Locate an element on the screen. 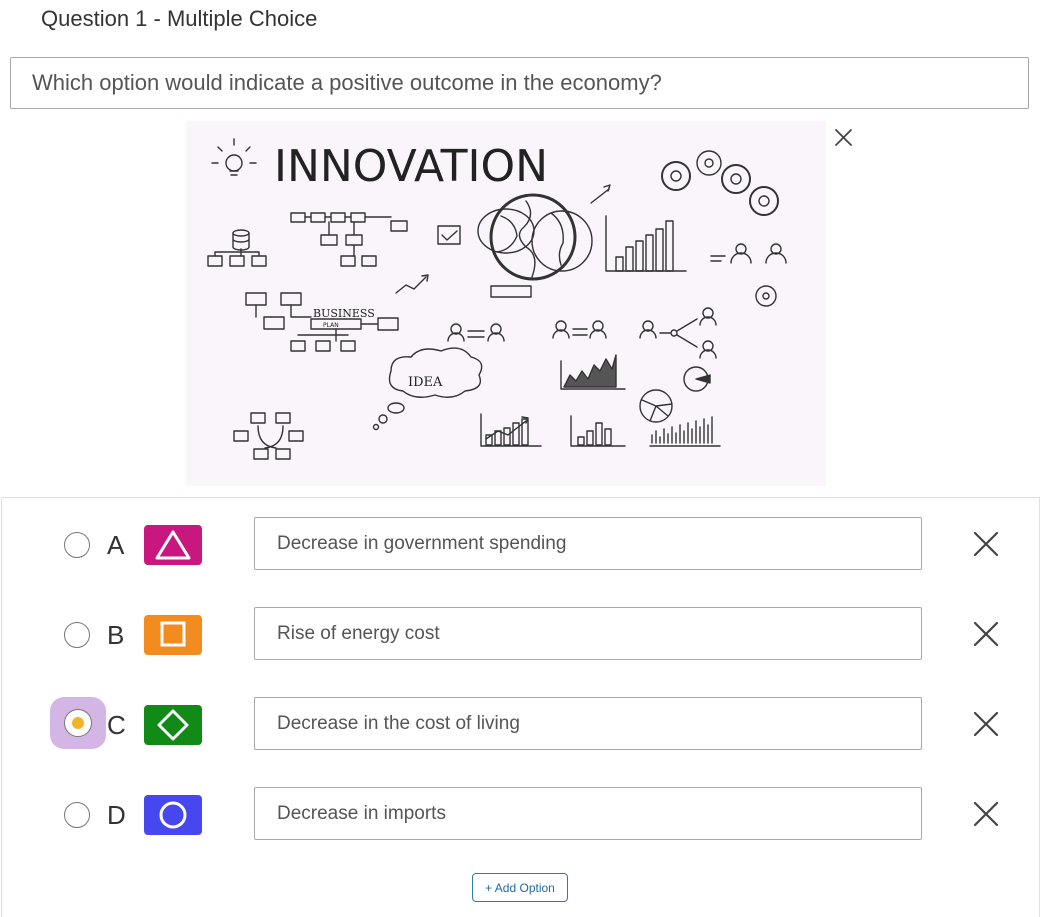 Image resolution: width=1041 pixels, height=917 pixels. option-a-remove-button is located at coordinates (986, 544).